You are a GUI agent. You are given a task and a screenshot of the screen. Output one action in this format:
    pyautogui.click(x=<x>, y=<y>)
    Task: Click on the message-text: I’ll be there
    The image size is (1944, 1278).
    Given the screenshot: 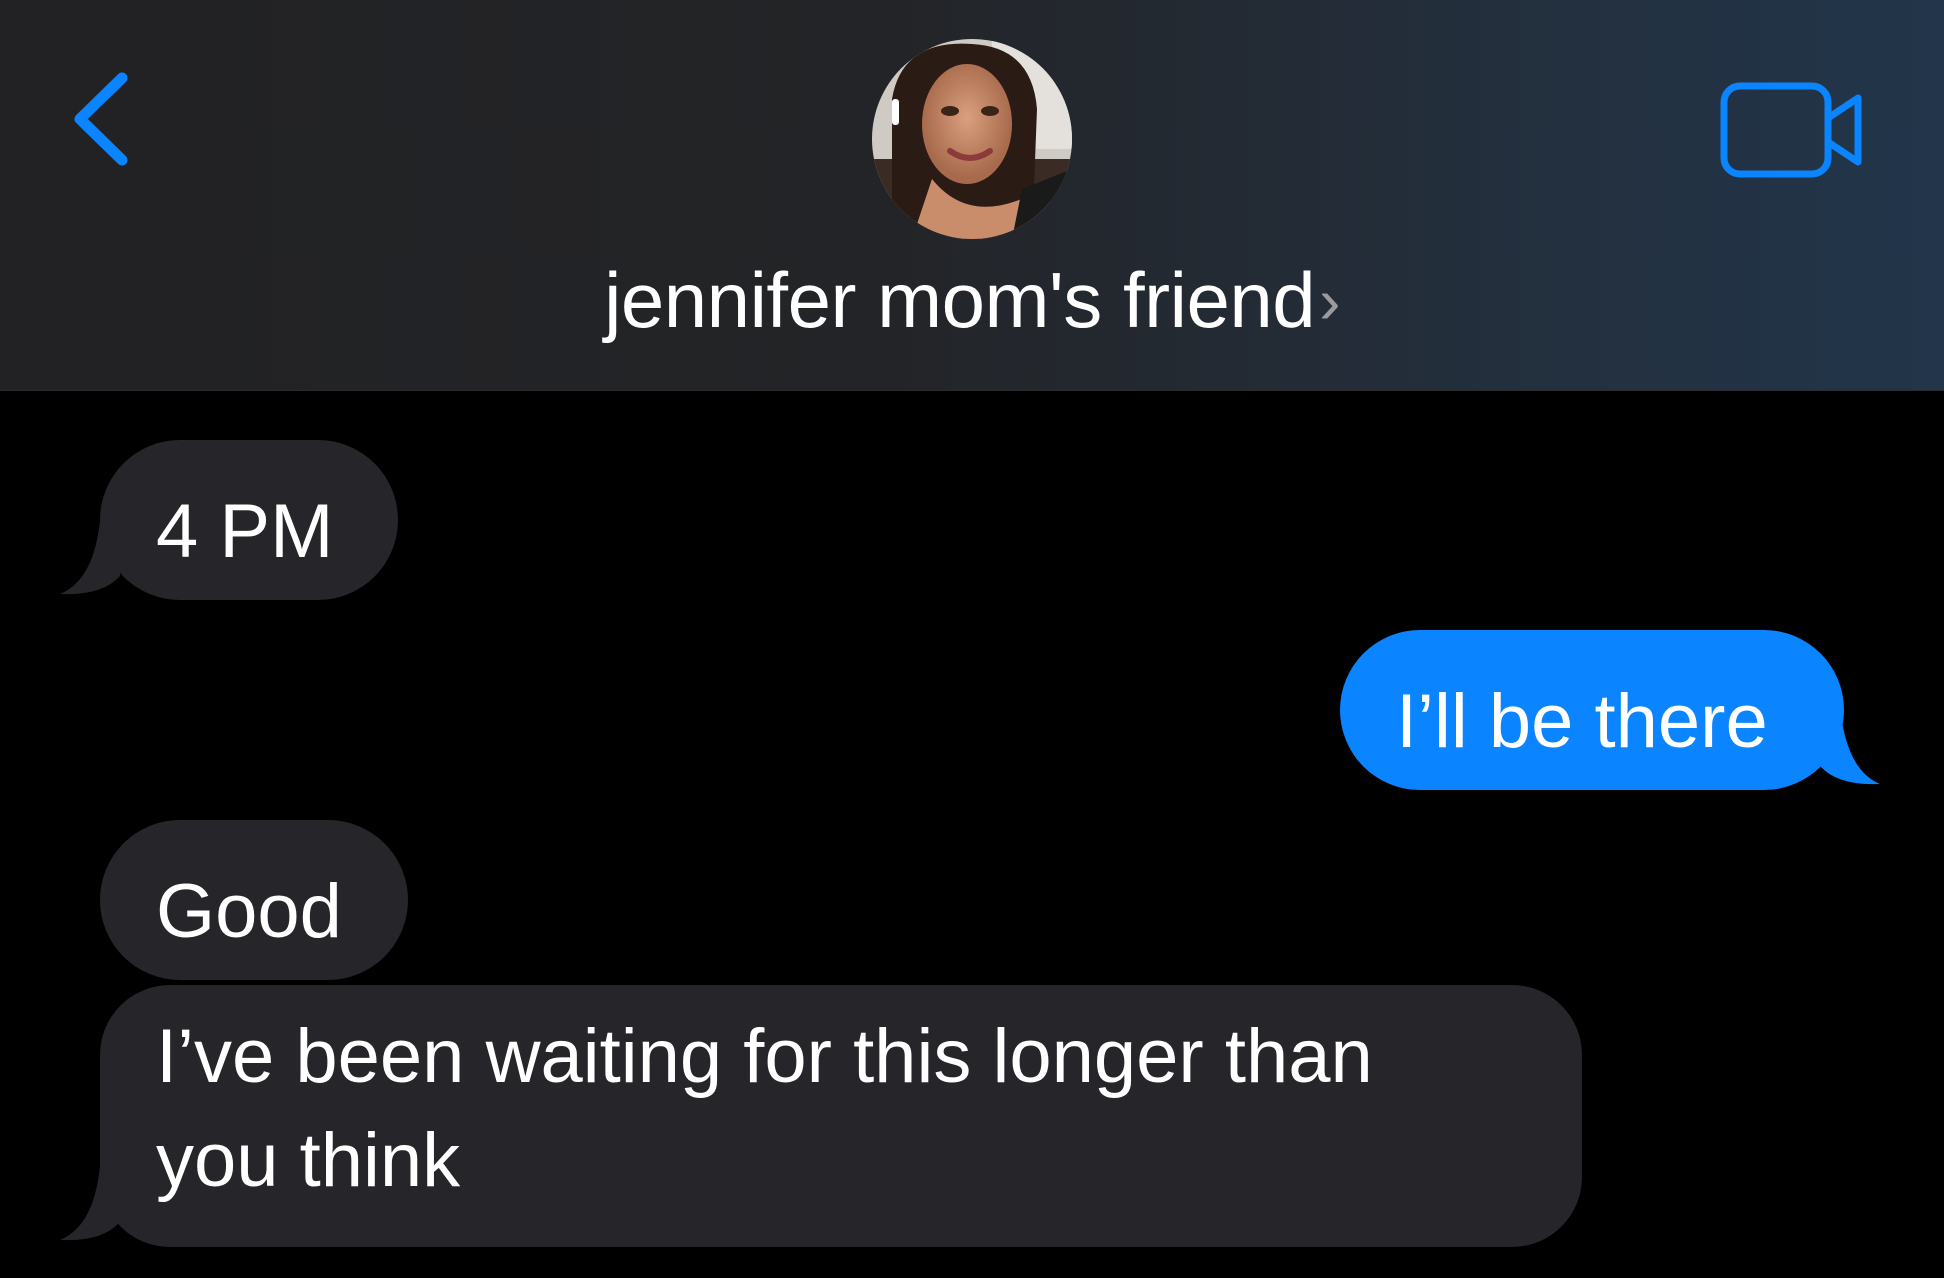 What is the action you would take?
    pyautogui.click(x=1582, y=721)
    